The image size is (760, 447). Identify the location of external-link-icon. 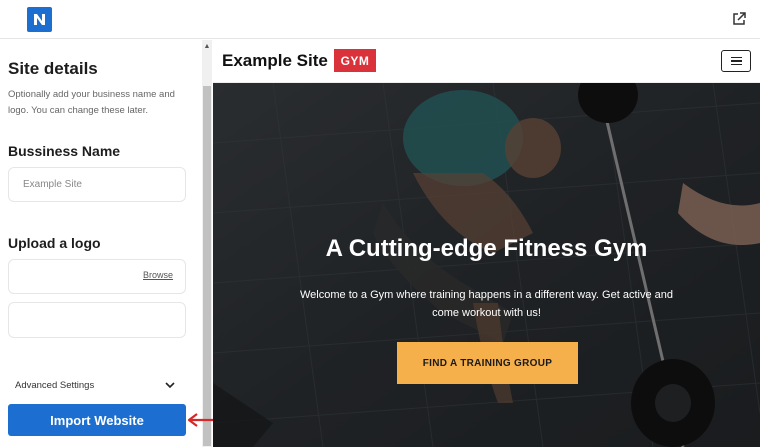
(739, 19).